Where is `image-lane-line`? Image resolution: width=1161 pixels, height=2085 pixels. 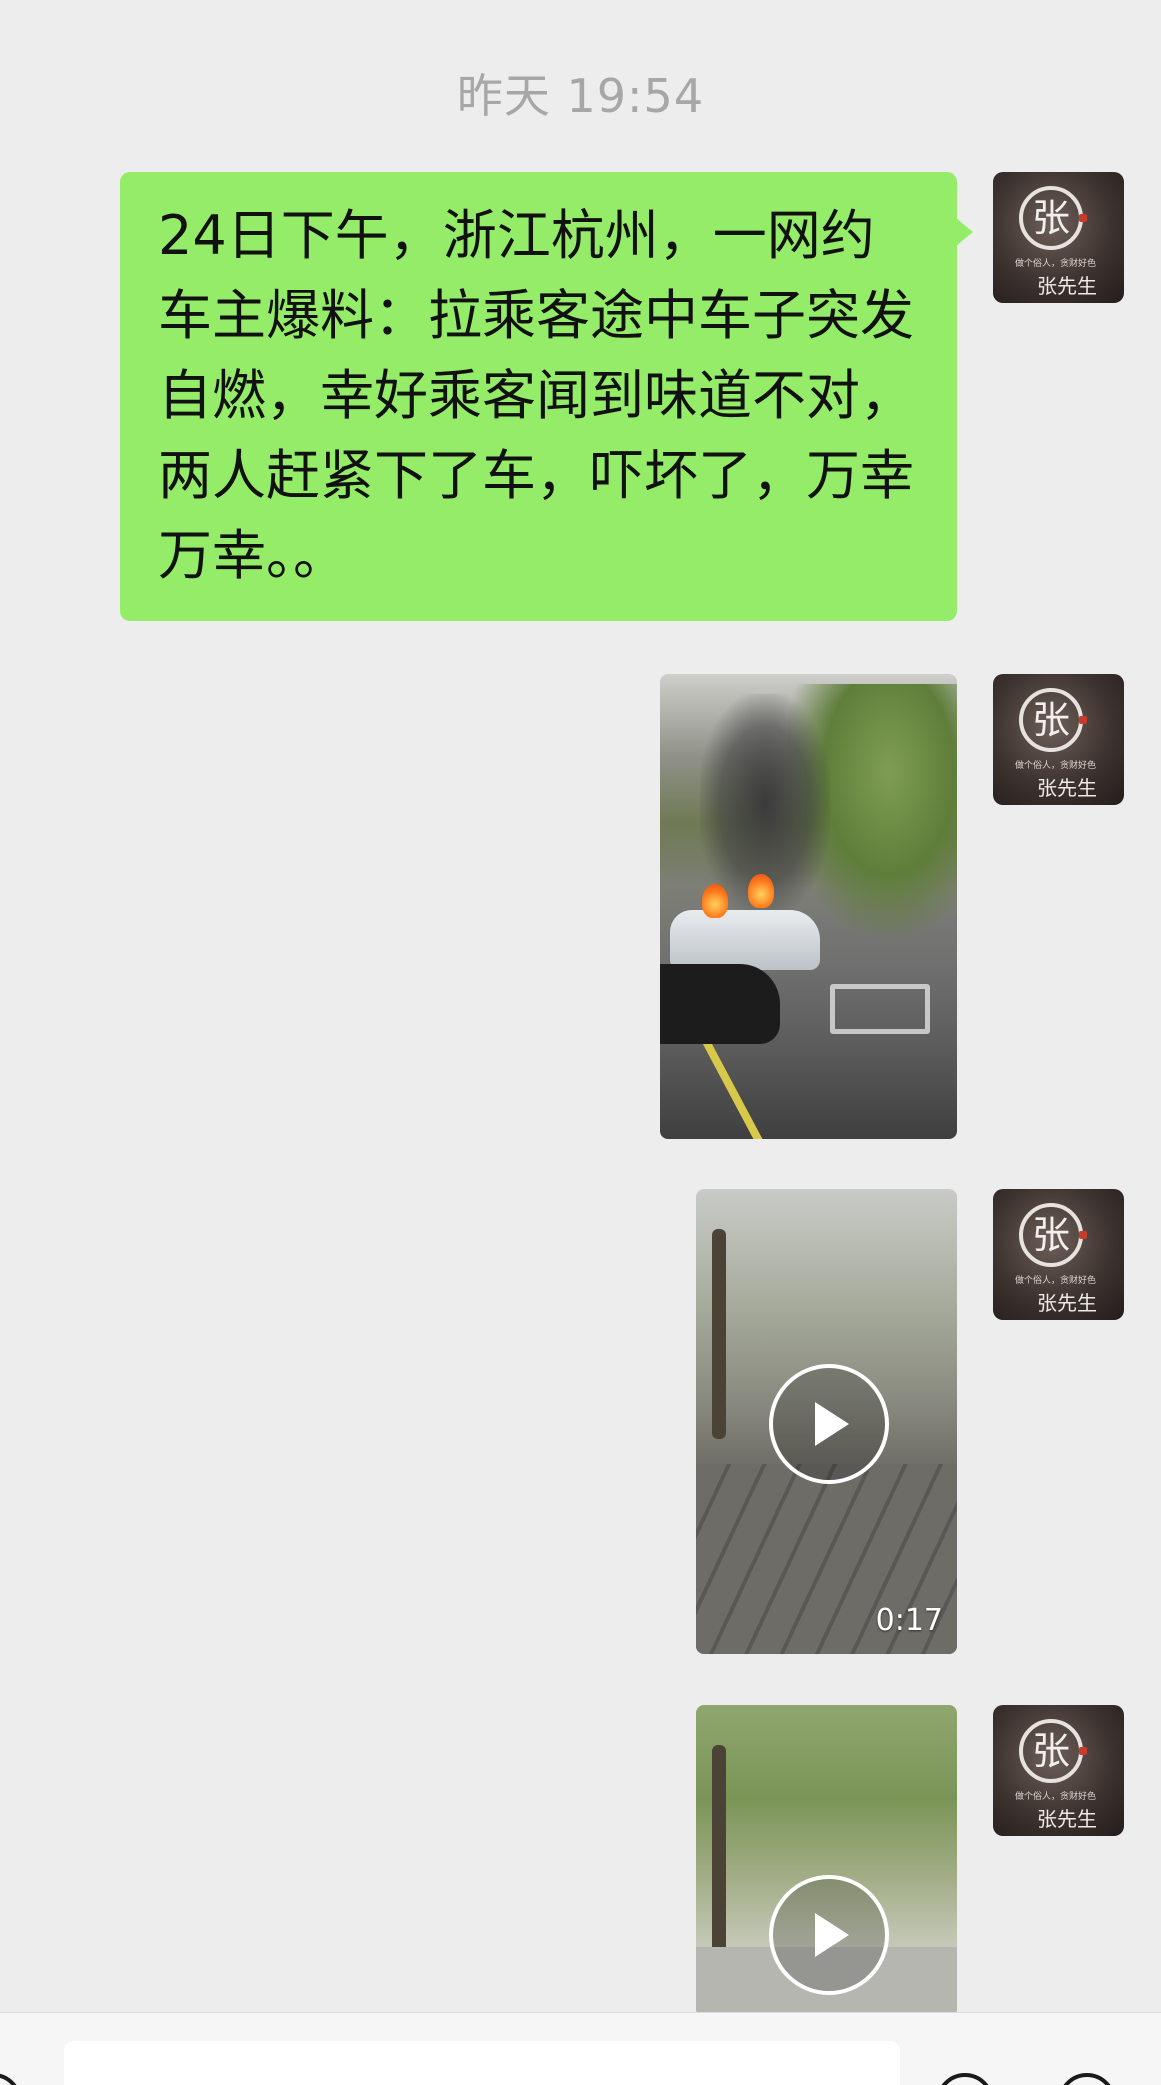 image-lane-line is located at coordinates (734, 1089).